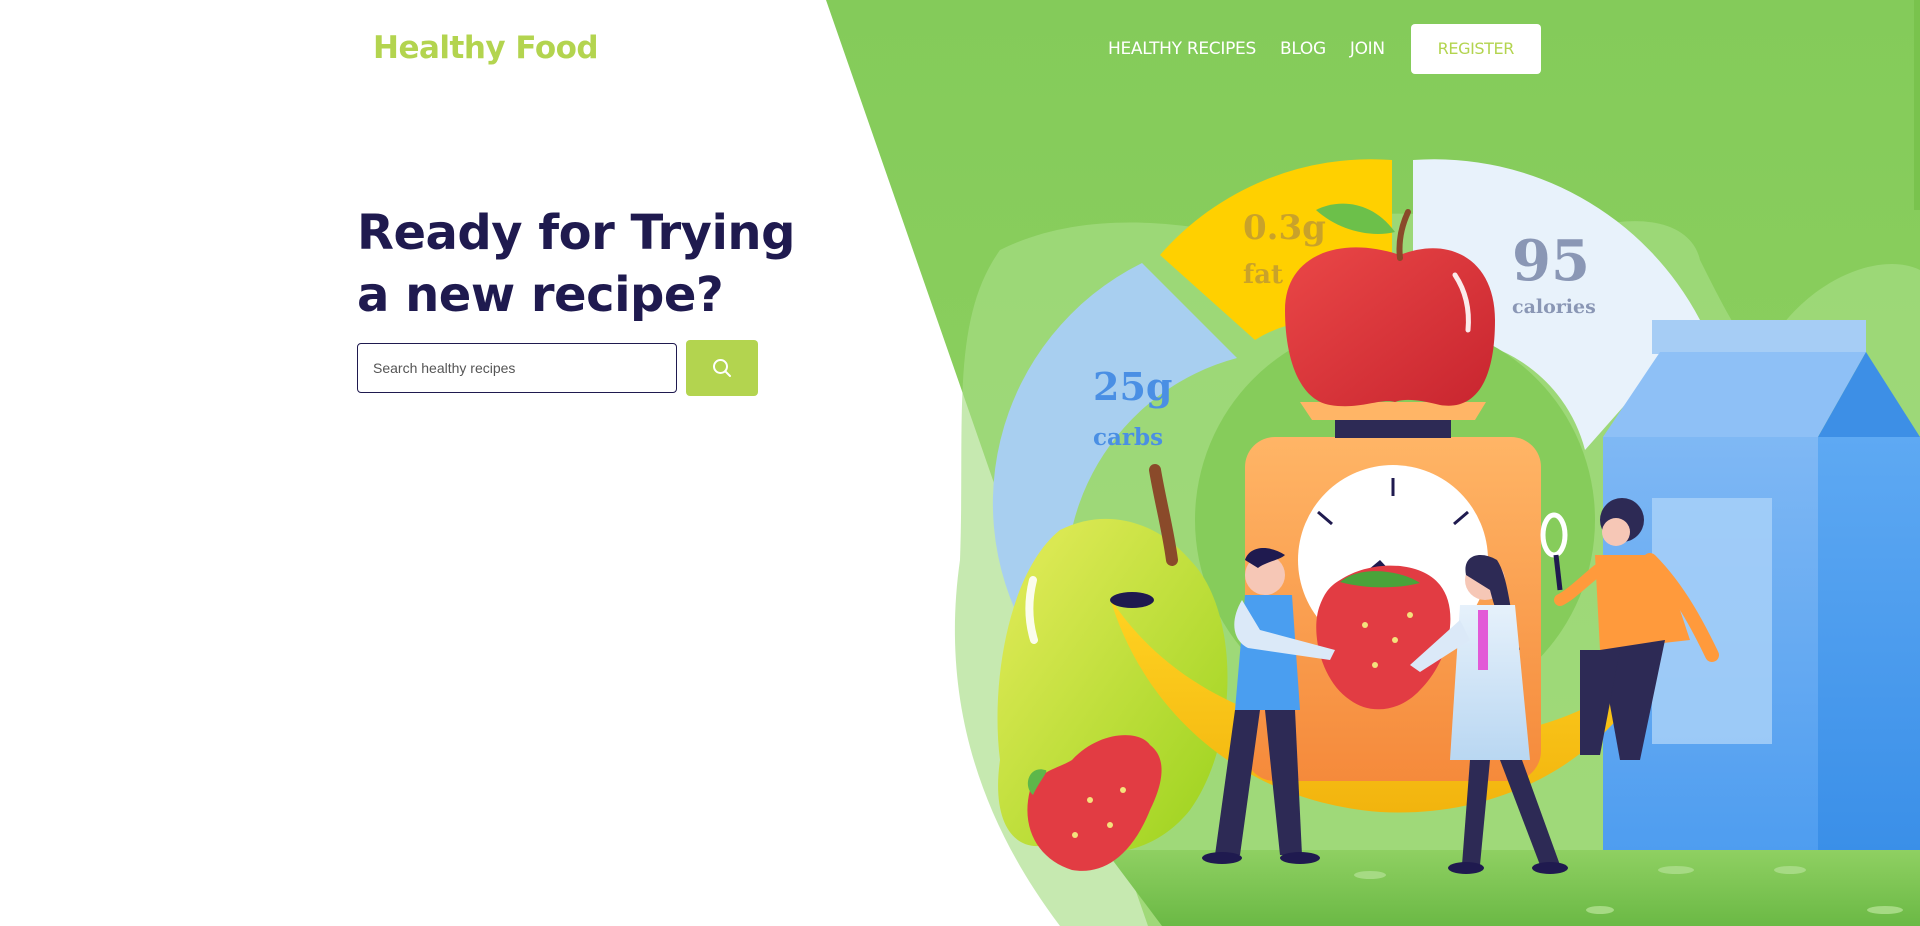  Describe the element at coordinates (1182, 49) in the screenshot. I see `nav-item-healthy-recipes: HEALTHY RECIPES` at that location.